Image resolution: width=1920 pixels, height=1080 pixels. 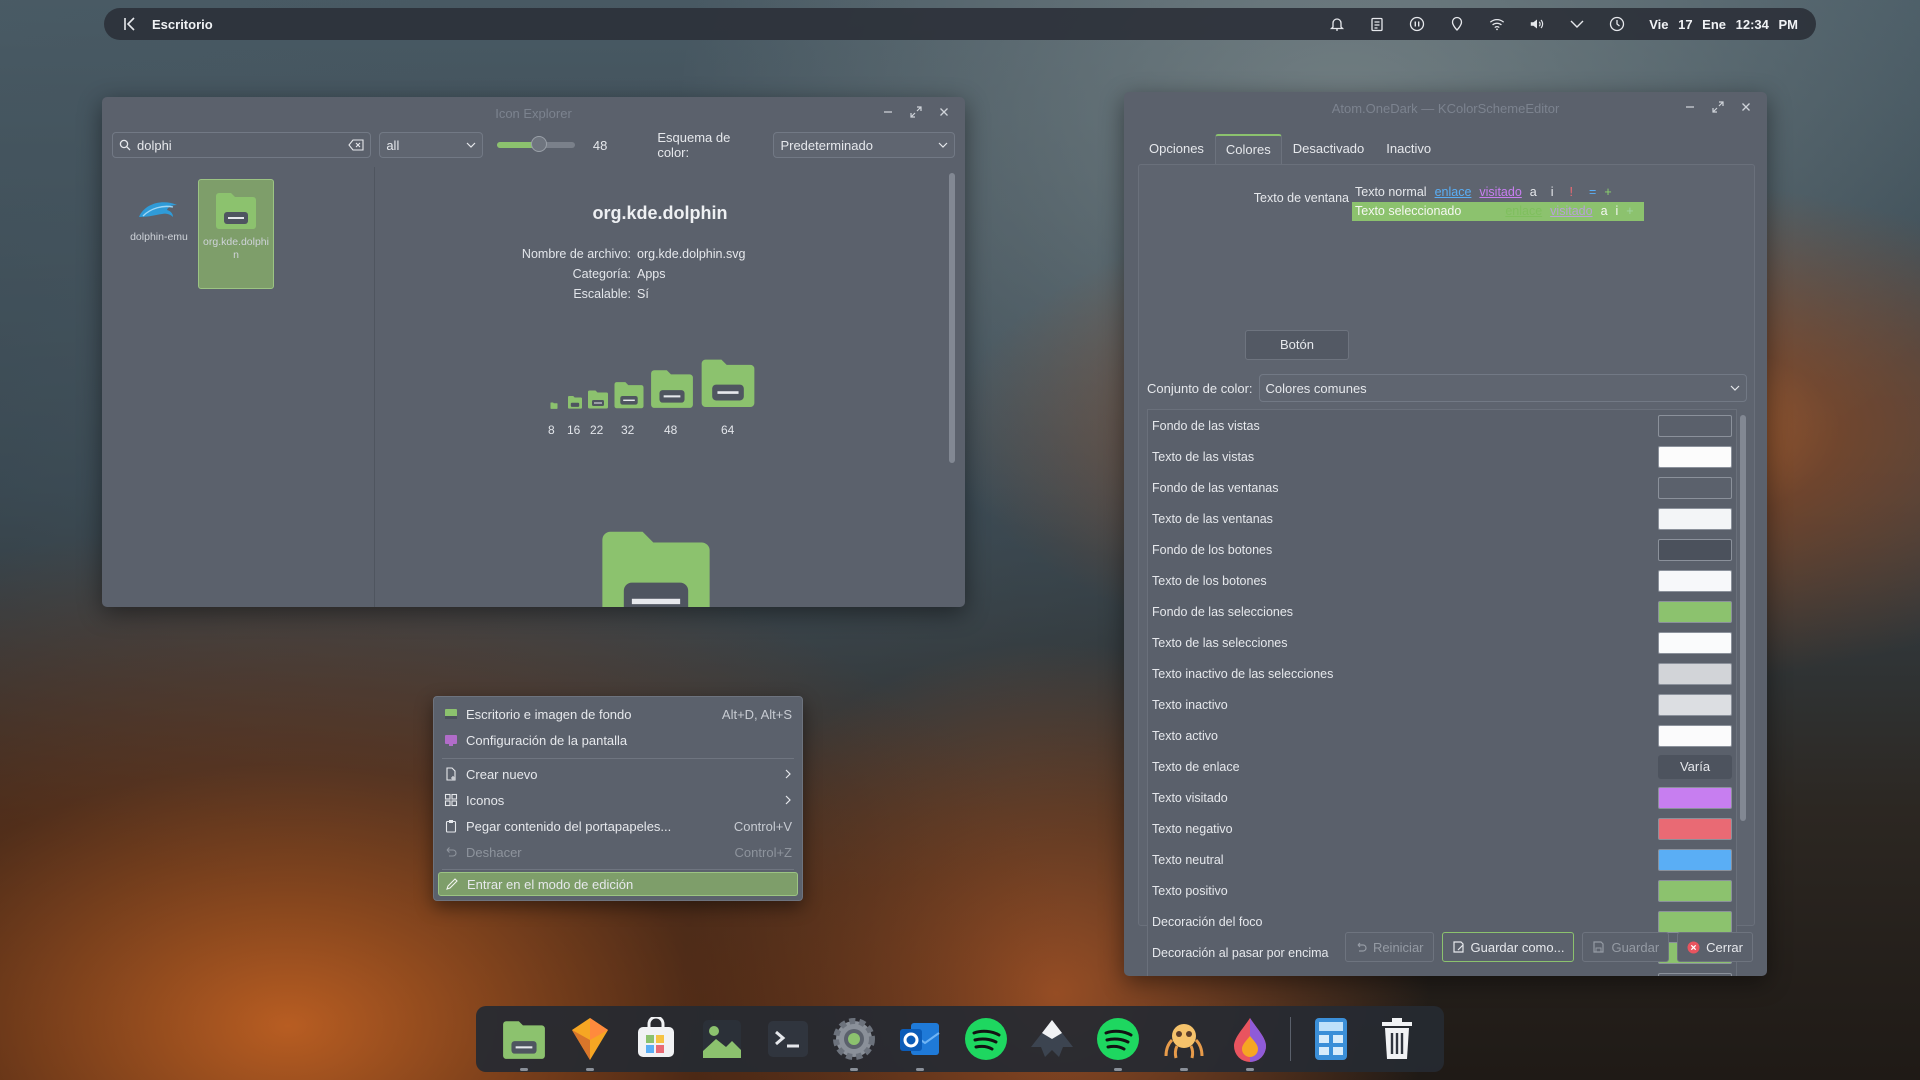 I want to click on color-role-label: Texto inactivo de las selecciones, so click(x=1243, y=673).